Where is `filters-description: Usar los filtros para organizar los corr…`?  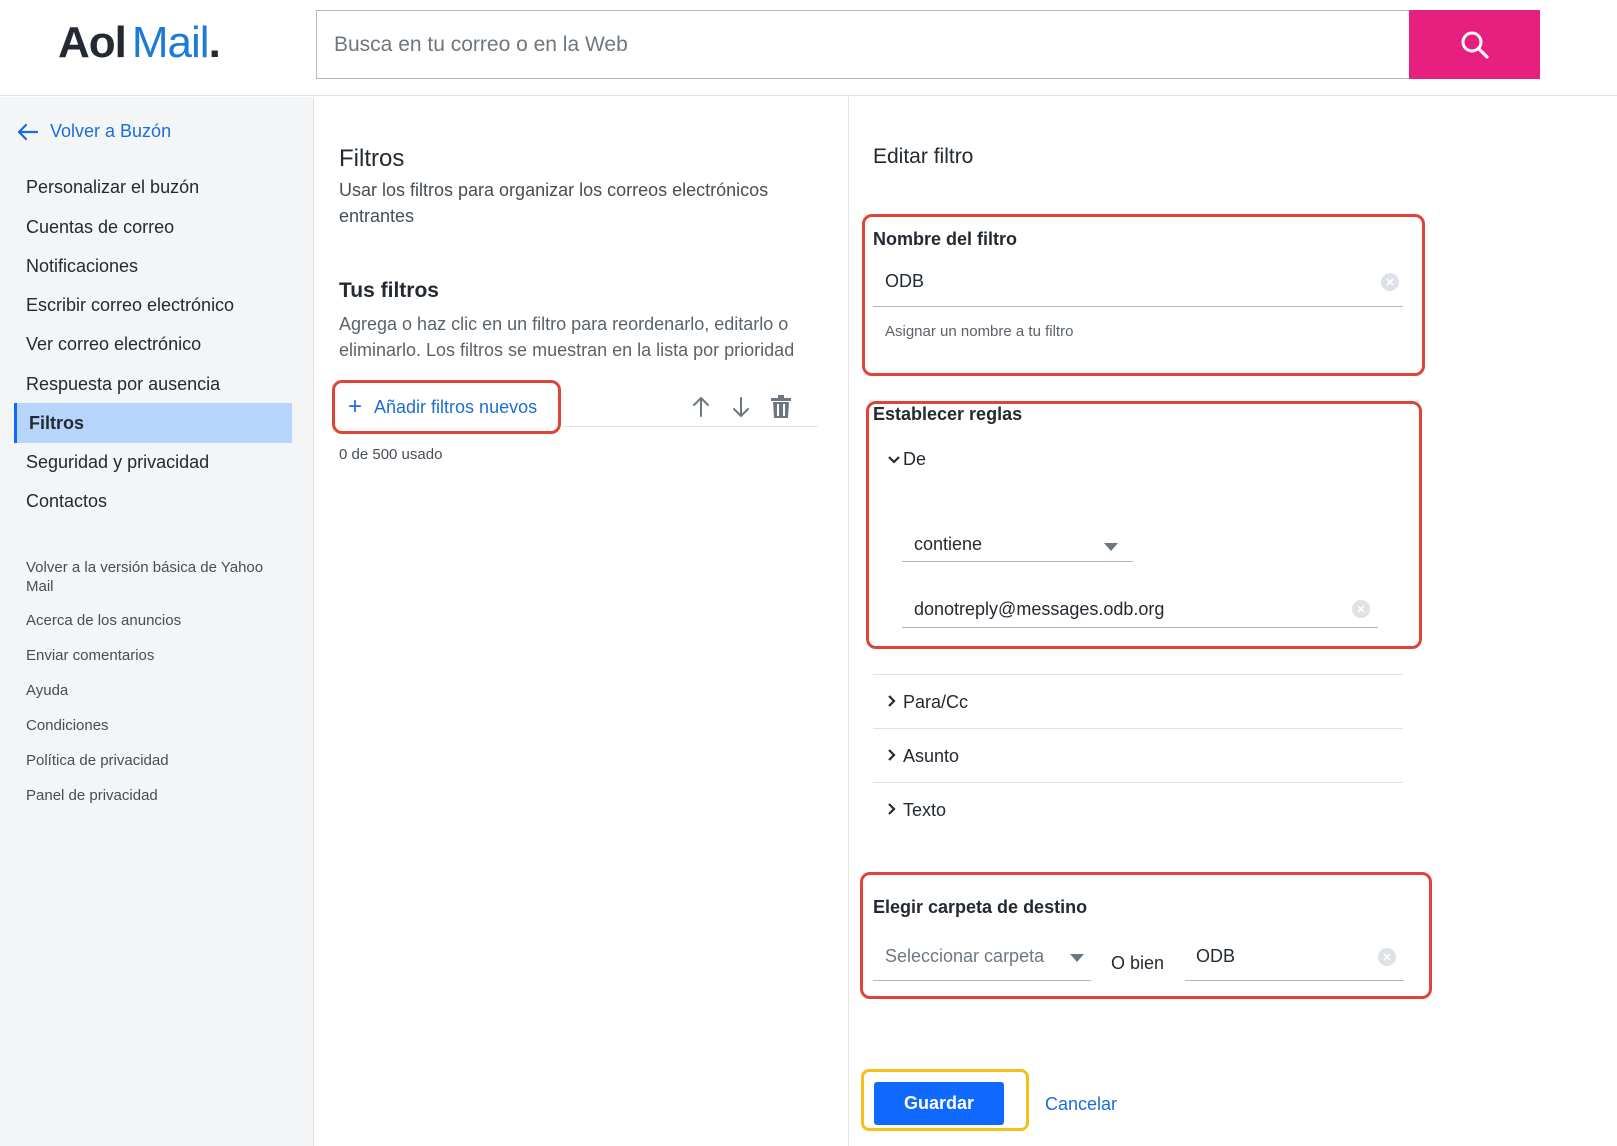
filters-description: Usar los filtros para organizar los corr… is located at coordinates (554, 203).